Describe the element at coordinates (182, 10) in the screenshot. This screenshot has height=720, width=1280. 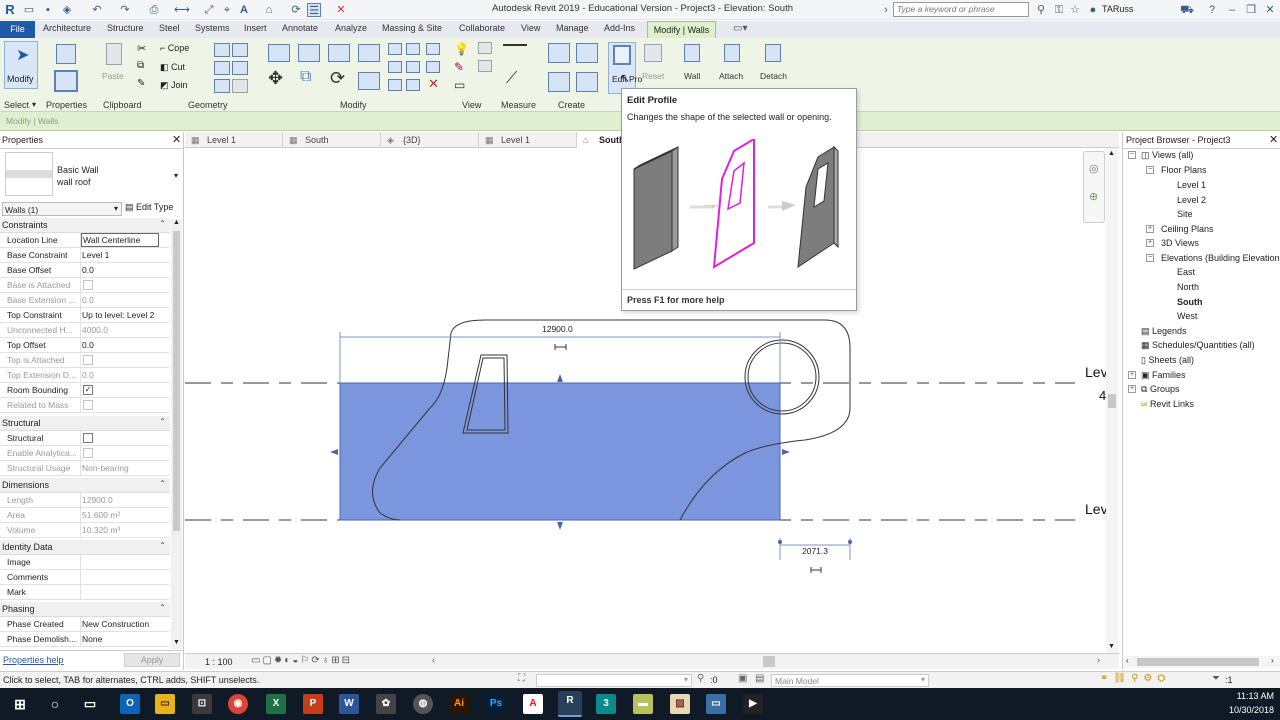
I see `measure-icon: ⟷` at that location.